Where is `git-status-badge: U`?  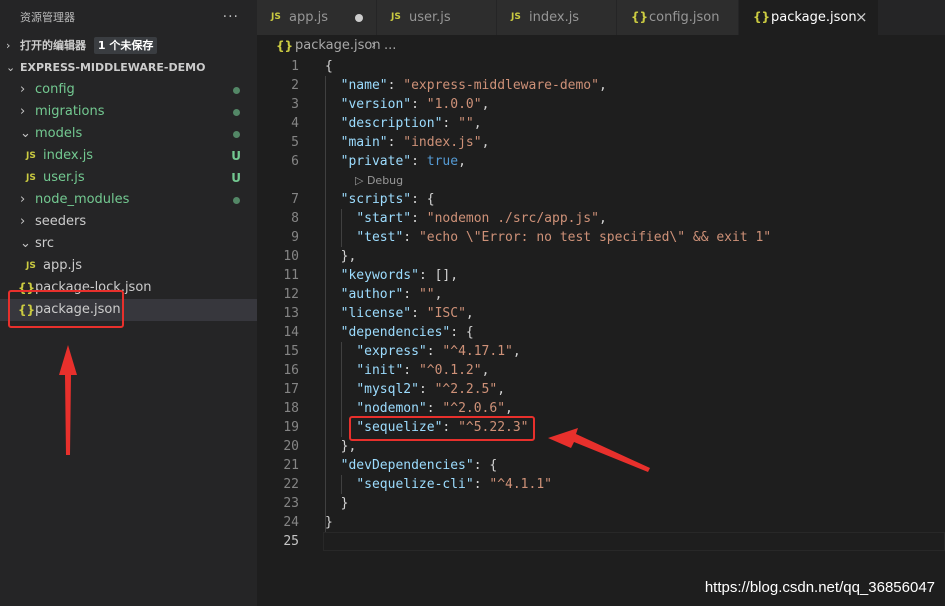
git-status-badge: U is located at coordinates (236, 156).